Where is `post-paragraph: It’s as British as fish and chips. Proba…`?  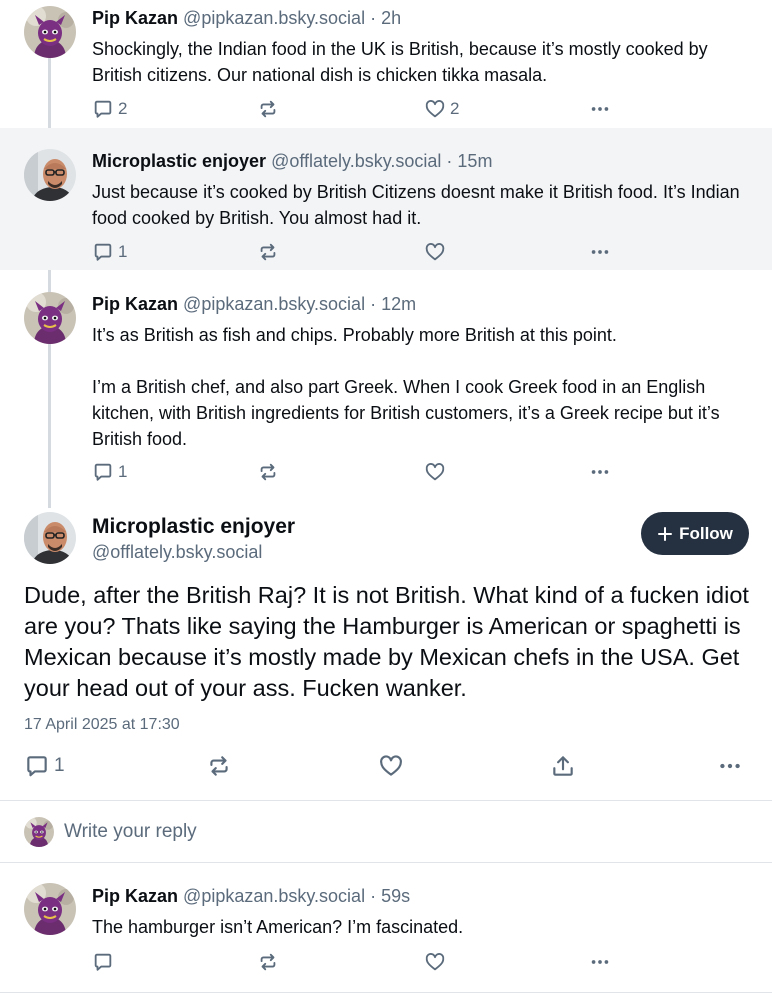
post-paragraph: It’s as British as fish and chips. Proba… is located at coordinates (354, 335).